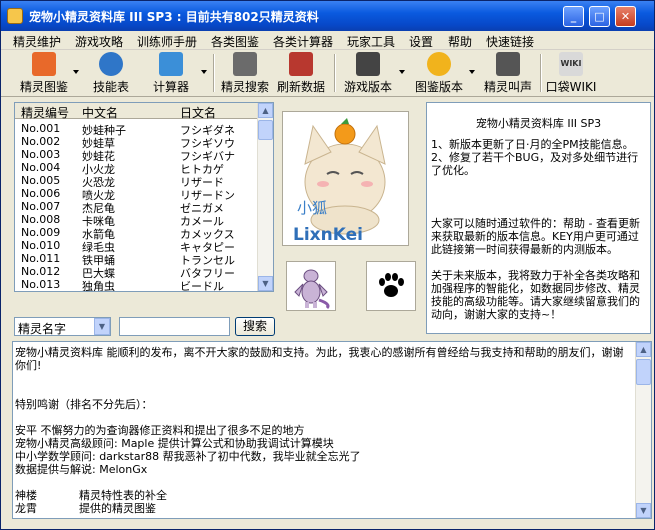 The width and height of the screenshot is (655, 530). I want to click on list-item-number: No.010, so click(41, 245).